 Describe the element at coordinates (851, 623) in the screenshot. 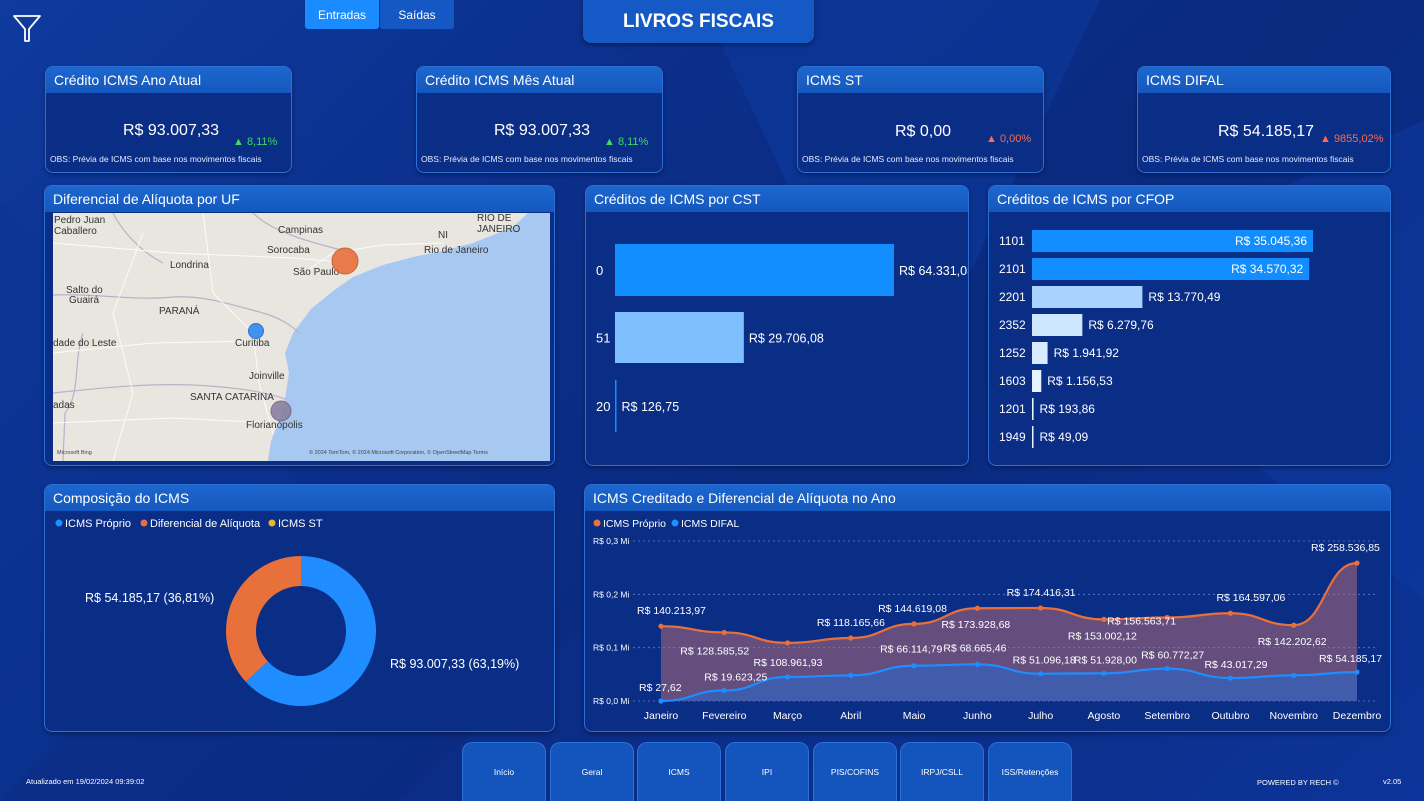

I see `data-label-icms-proprio: R$ 118.165,66` at that location.